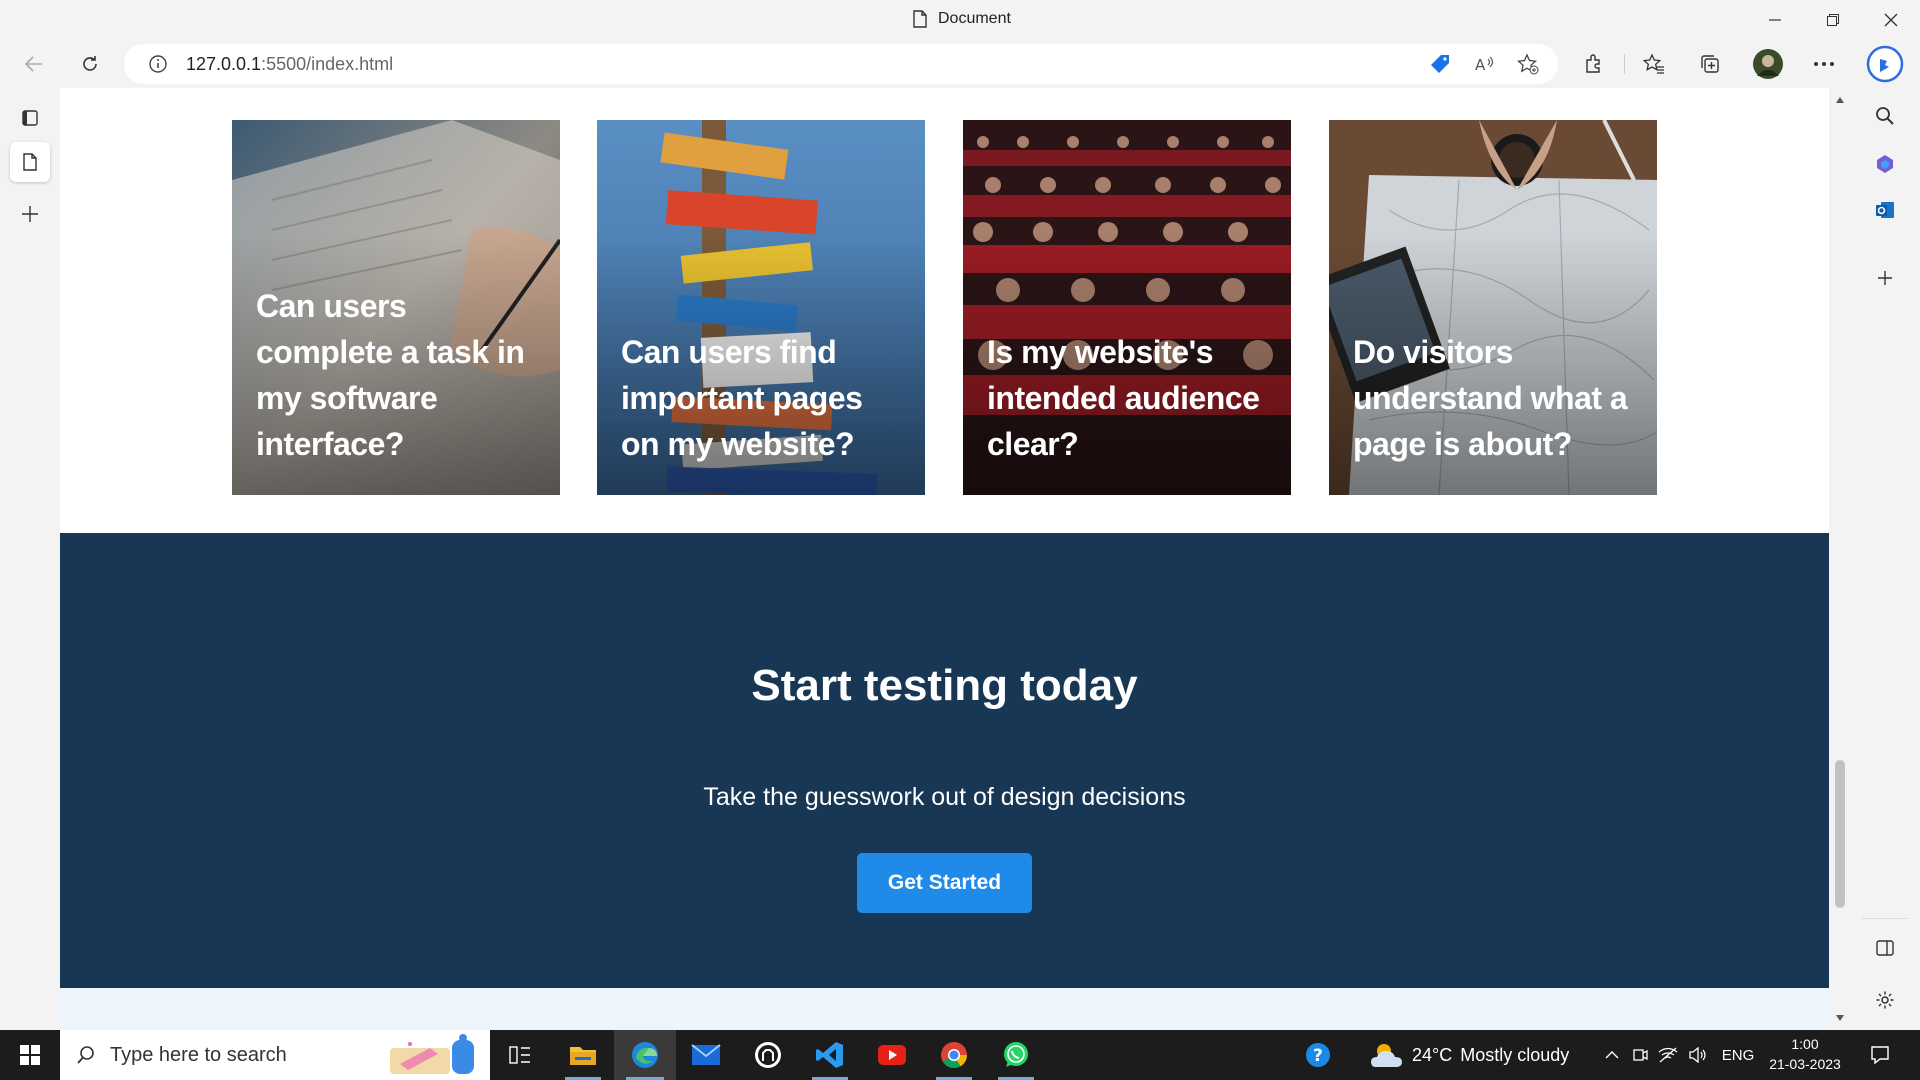 This screenshot has height=1080, width=1920. What do you see at coordinates (1127, 307) in the screenshot?
I see `card-audience: Is my website's intended audience clear?` at bounding box center [1127, 307].